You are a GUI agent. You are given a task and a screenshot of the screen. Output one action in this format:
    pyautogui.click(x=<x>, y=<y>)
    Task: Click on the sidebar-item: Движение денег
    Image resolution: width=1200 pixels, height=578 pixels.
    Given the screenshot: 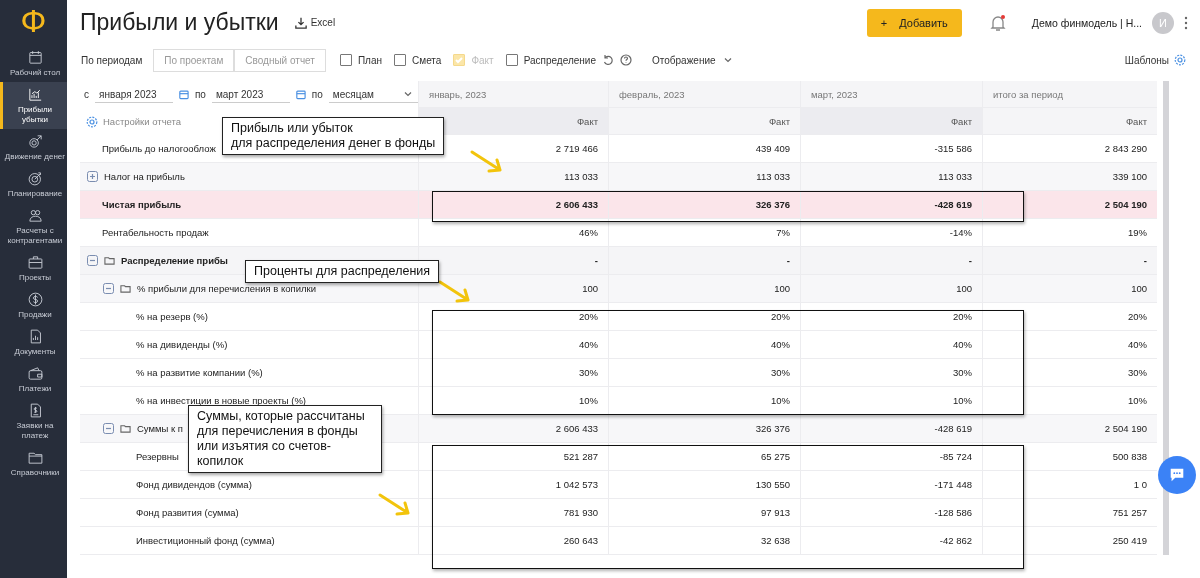 What is the action you would take?
    pyautogui.click(x=33, y=147)
    